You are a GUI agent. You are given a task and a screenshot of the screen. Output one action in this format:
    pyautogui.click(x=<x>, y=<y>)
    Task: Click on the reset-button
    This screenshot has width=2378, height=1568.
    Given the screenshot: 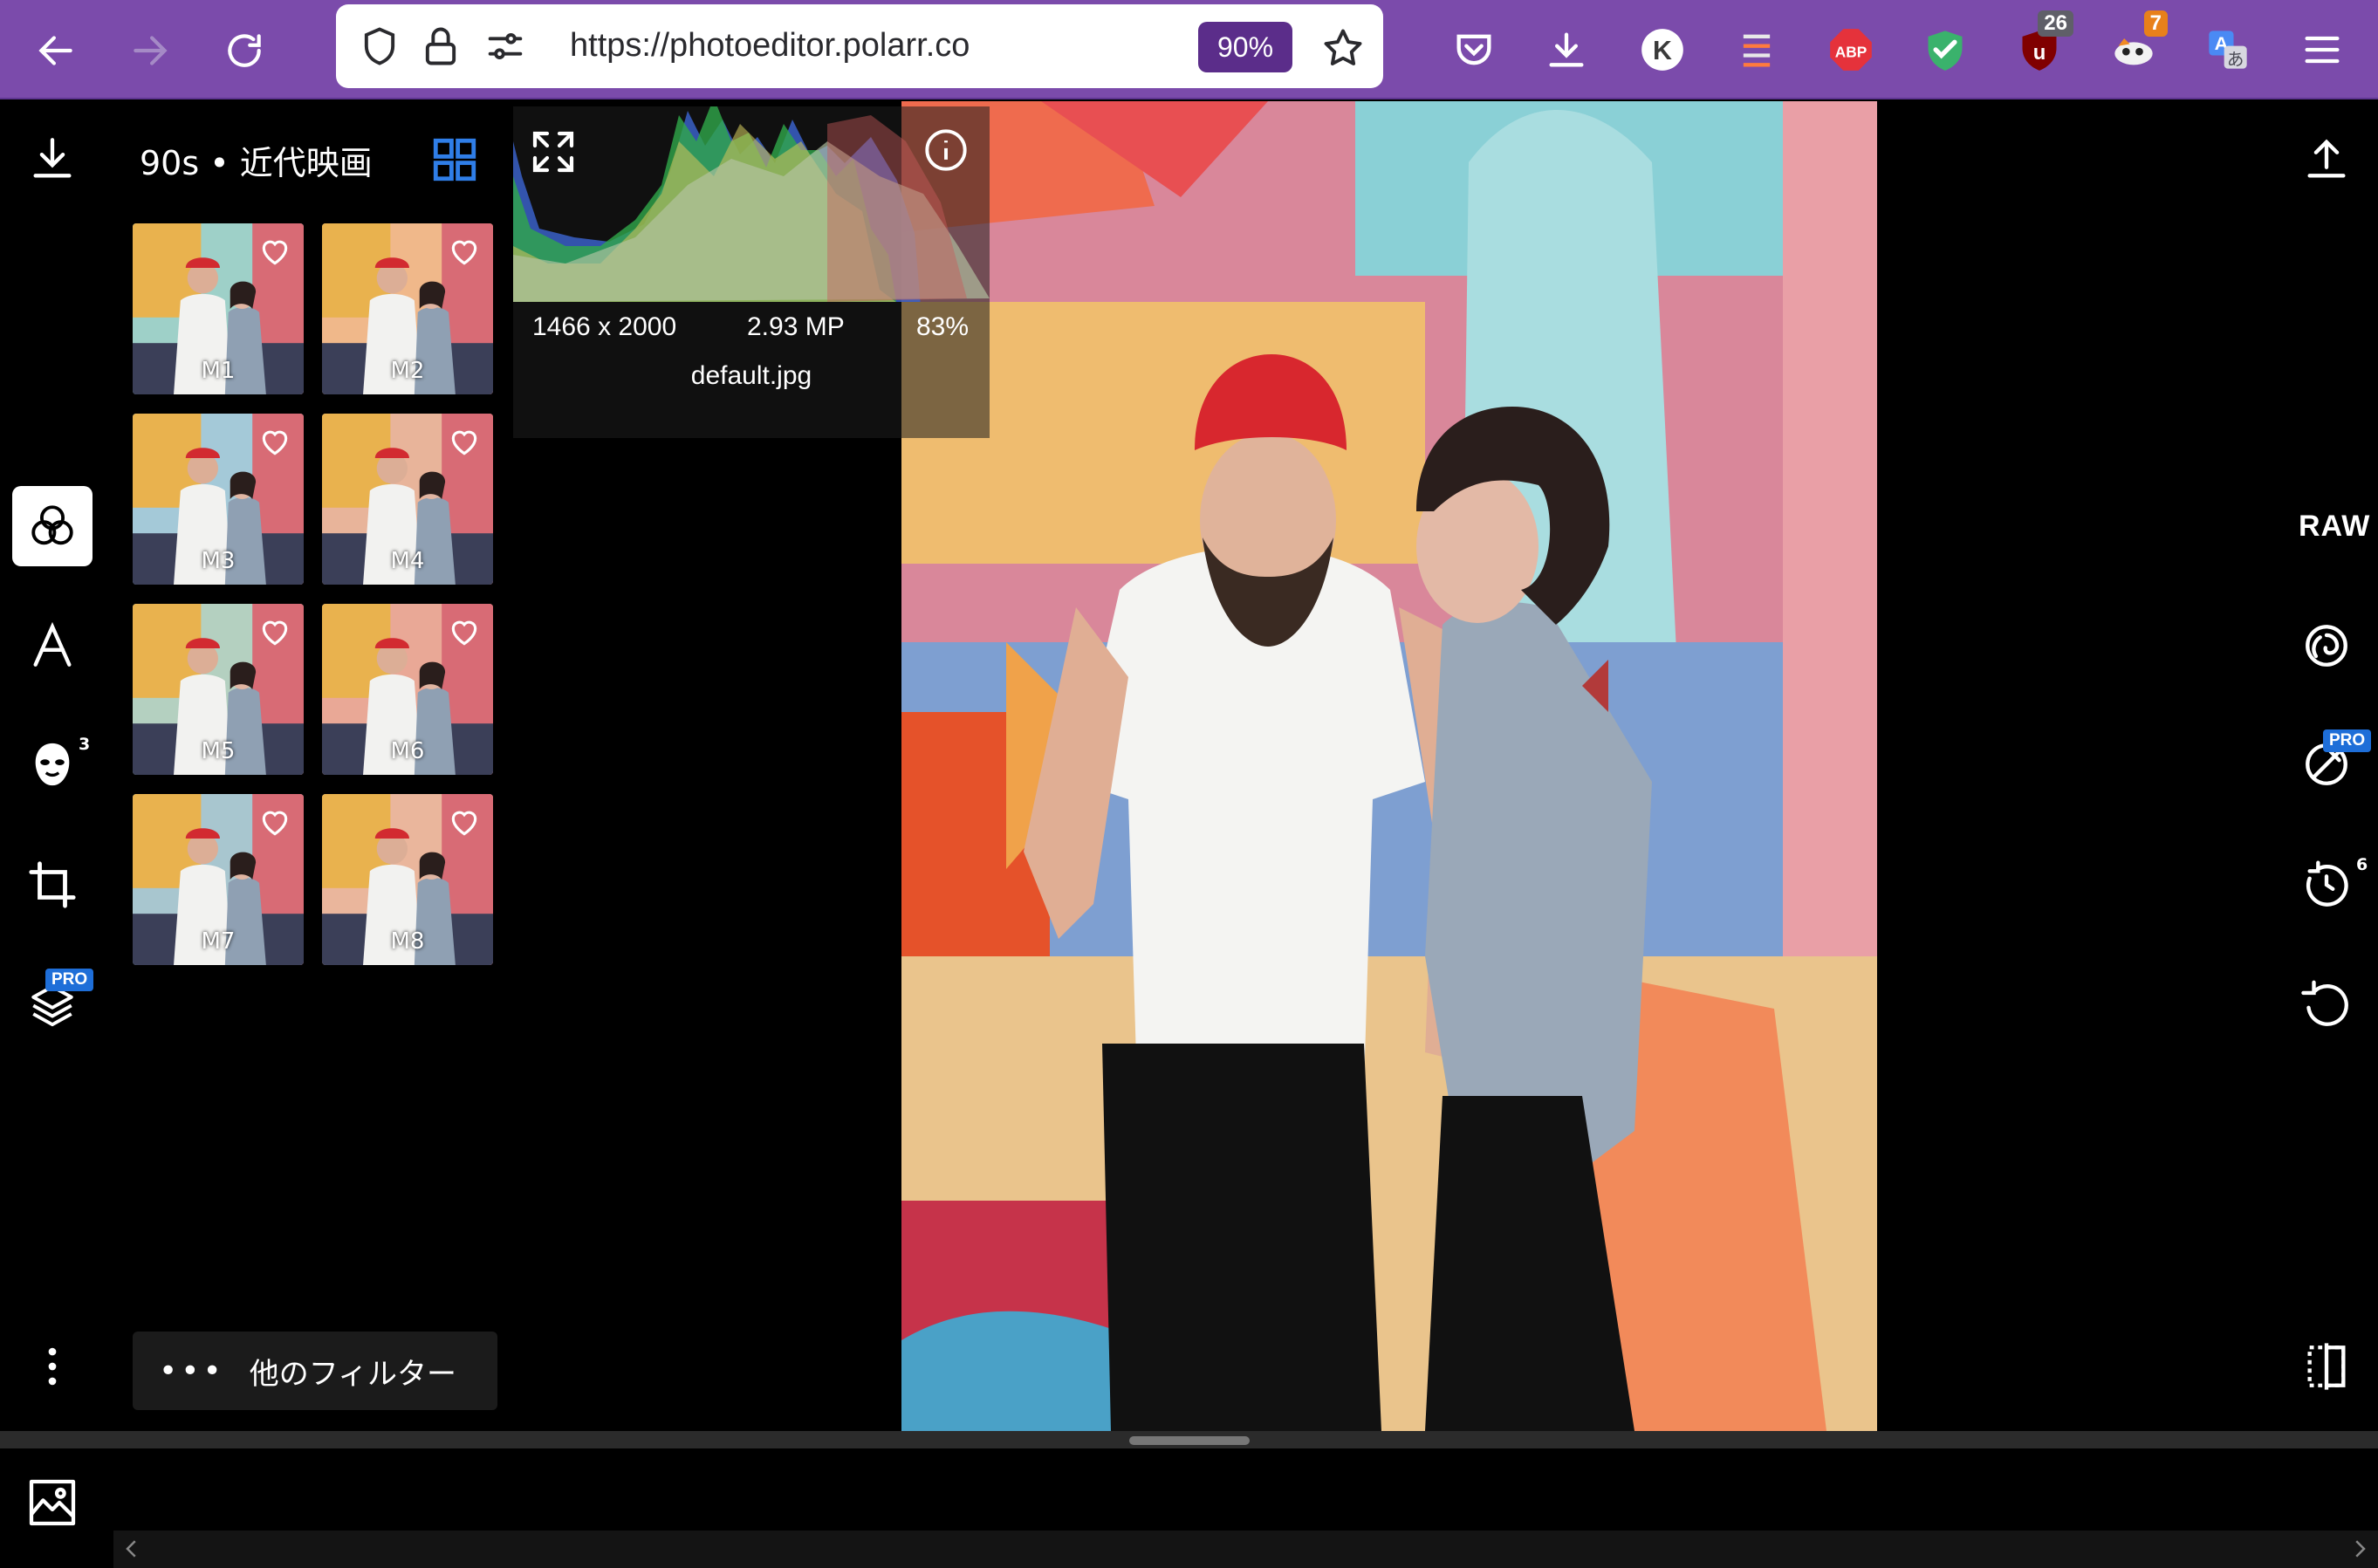 What is the action you would take?
    pyautogui.click(x=2326, y=1004)
    